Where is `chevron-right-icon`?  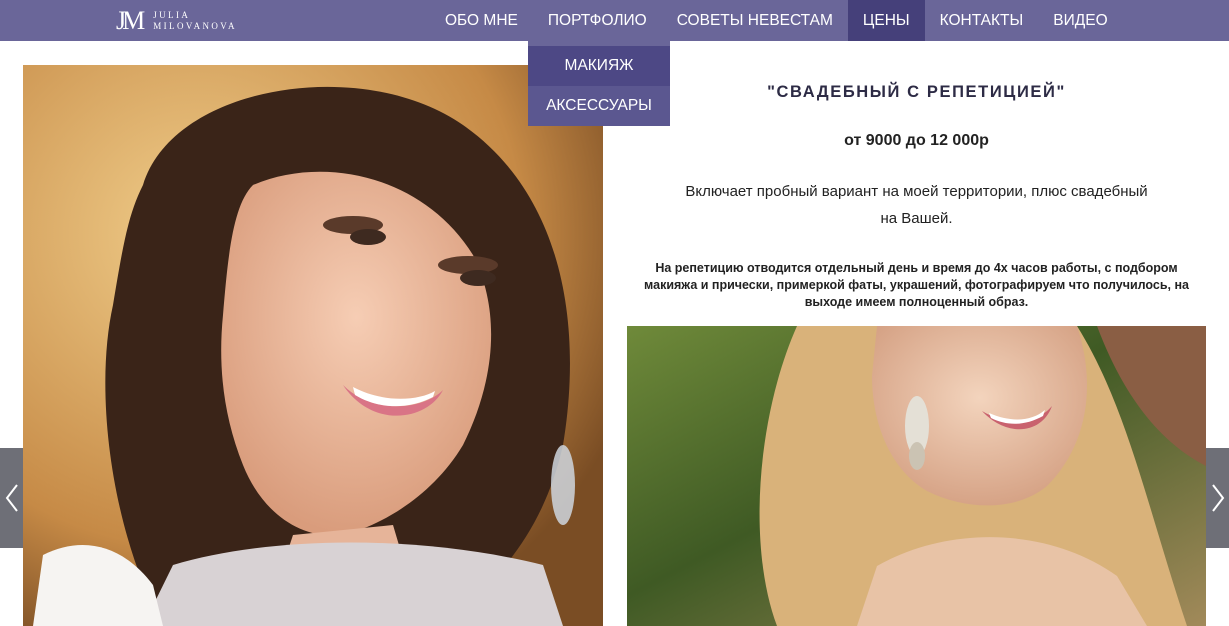
chevron-right-icon is located at coordinates (1217, 498).